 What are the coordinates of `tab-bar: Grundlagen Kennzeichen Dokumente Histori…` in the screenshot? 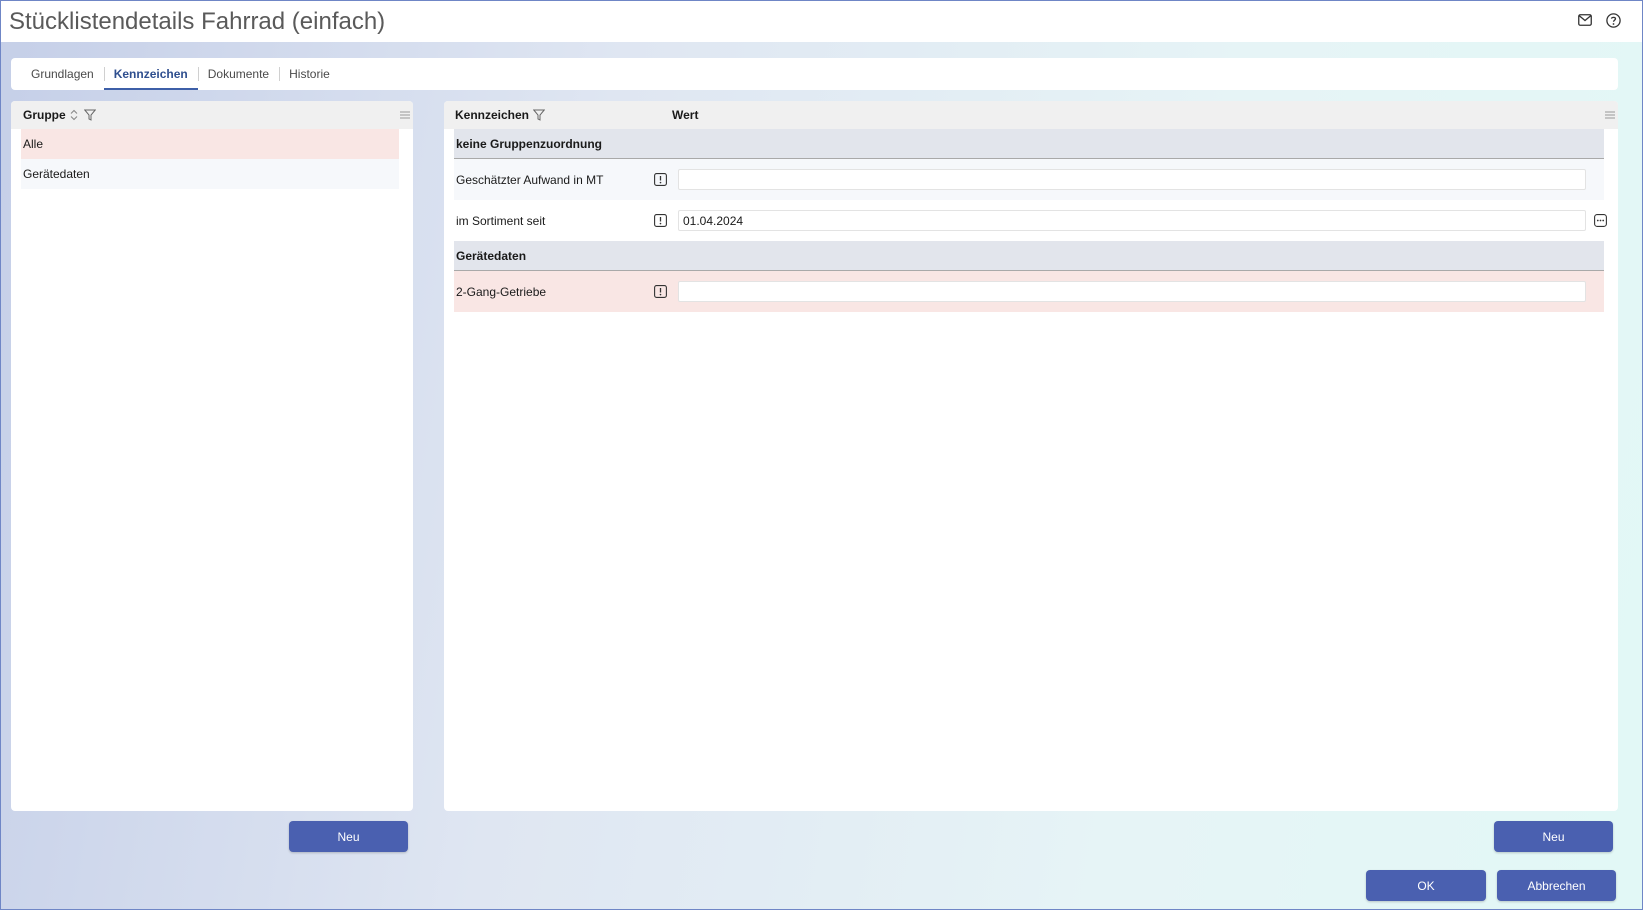 It's located at (814, 74).